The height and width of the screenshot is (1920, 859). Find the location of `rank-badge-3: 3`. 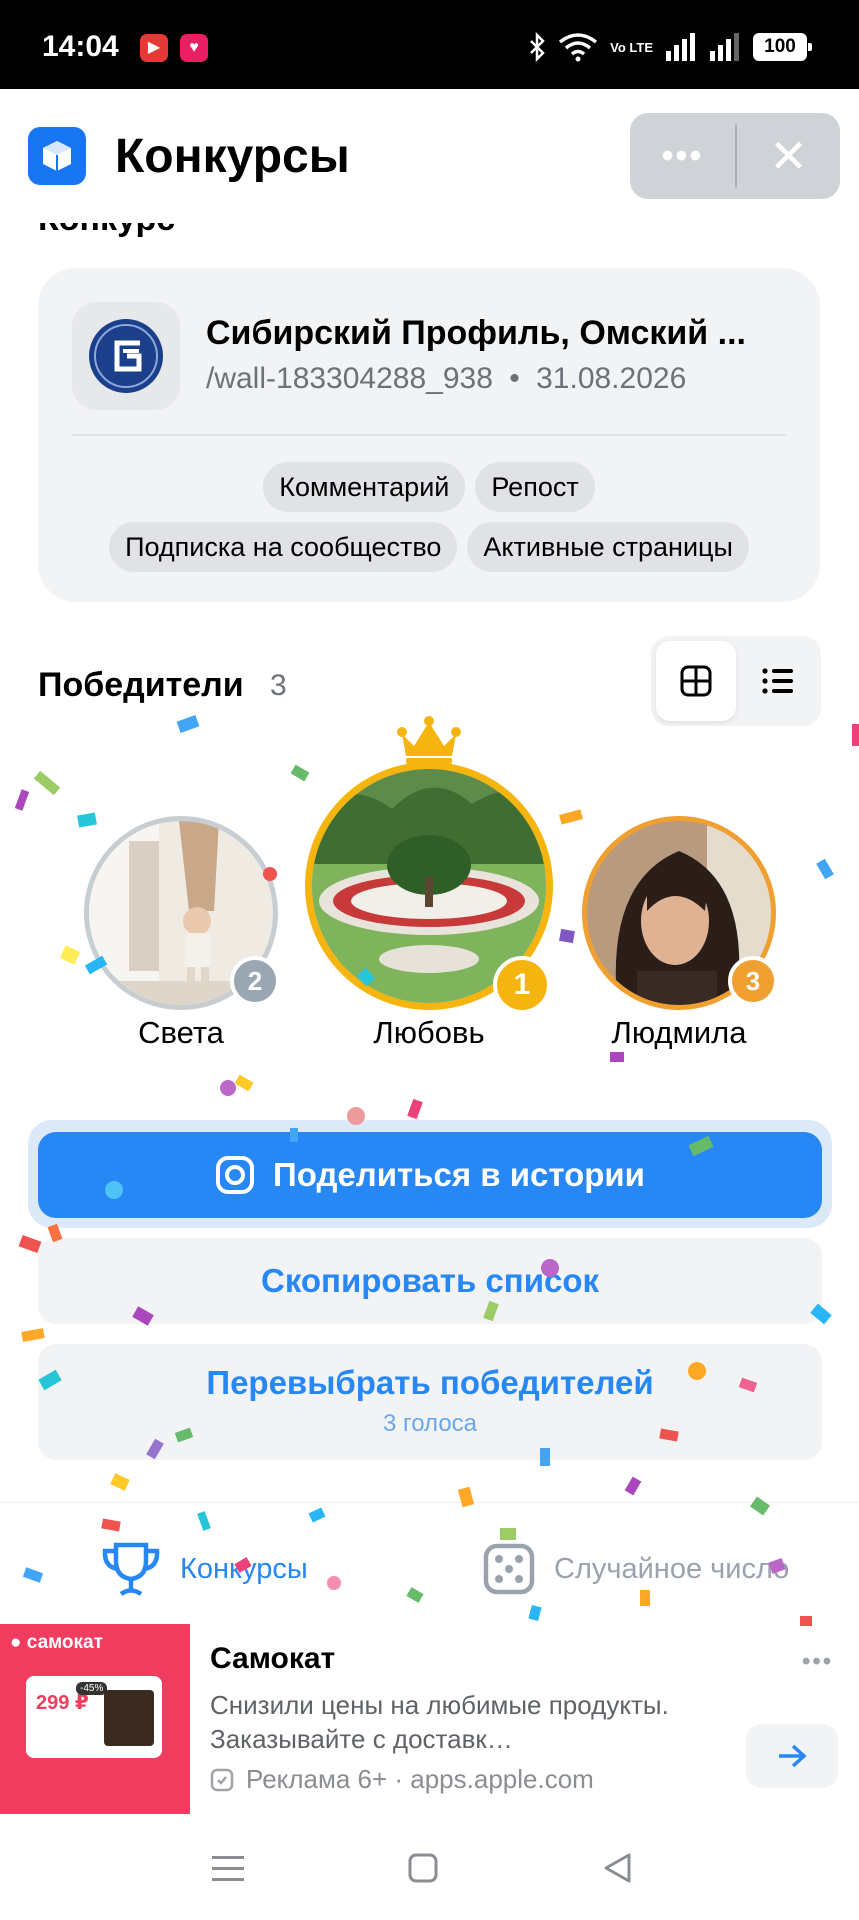

rank-badge-3: 3 is located at coordinates (753, 981).